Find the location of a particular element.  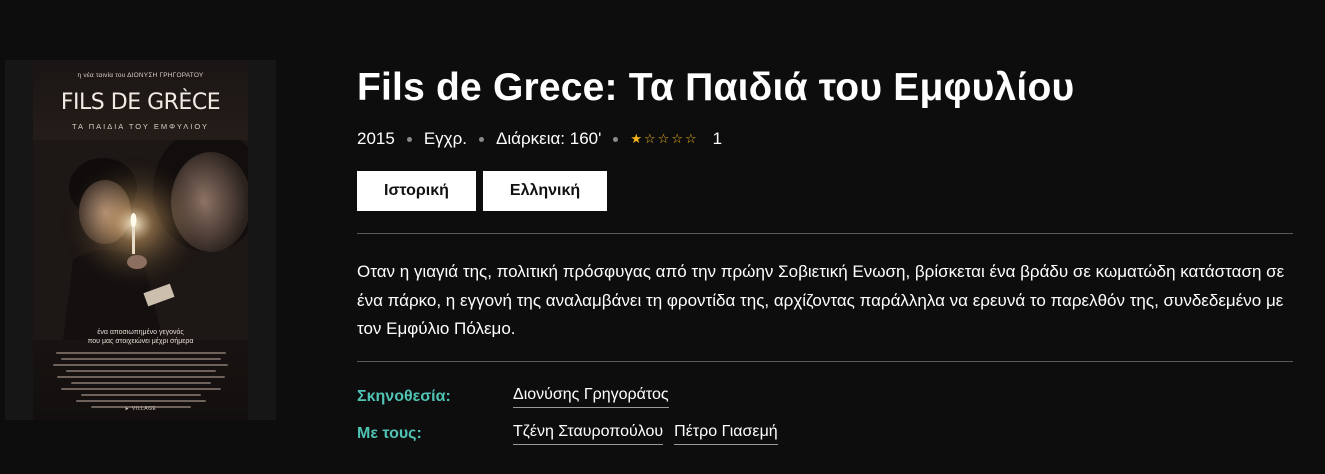

cast-label: Με τους: is located at coordinates (389, 433).